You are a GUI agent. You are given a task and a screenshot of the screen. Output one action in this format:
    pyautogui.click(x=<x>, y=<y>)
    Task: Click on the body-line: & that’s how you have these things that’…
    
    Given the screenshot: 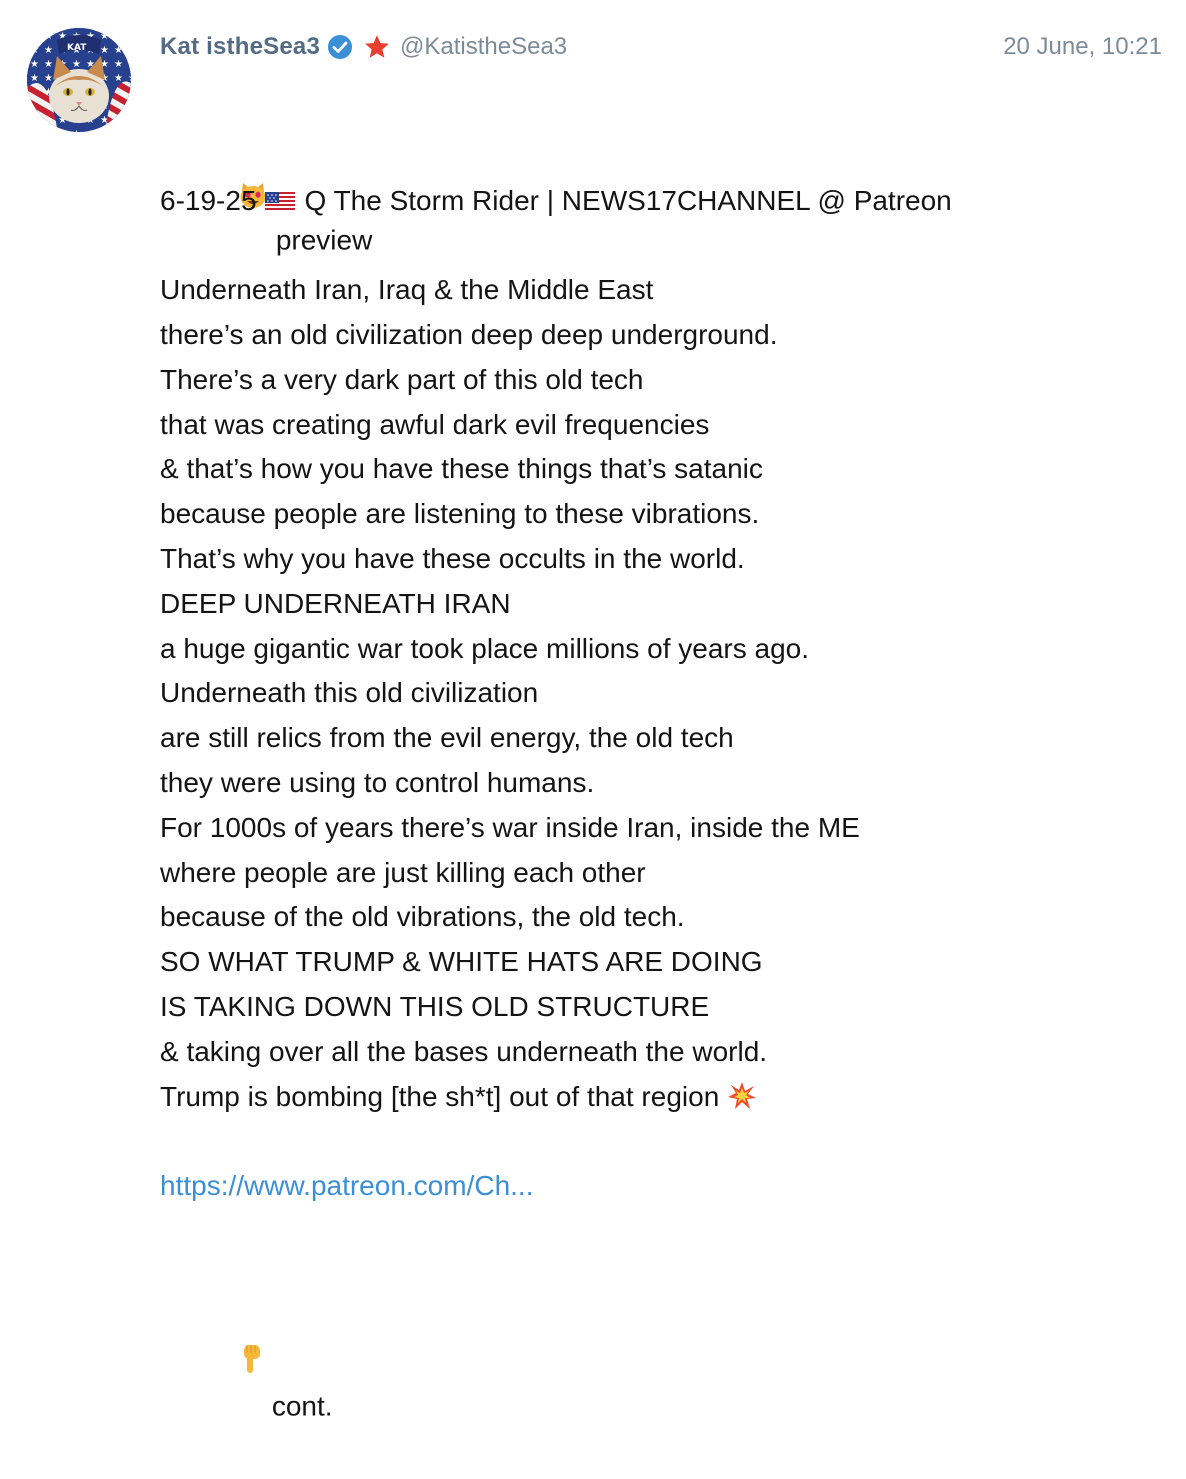 What is the action you would take?
    pyautogui.click(x=461, y=469)
    